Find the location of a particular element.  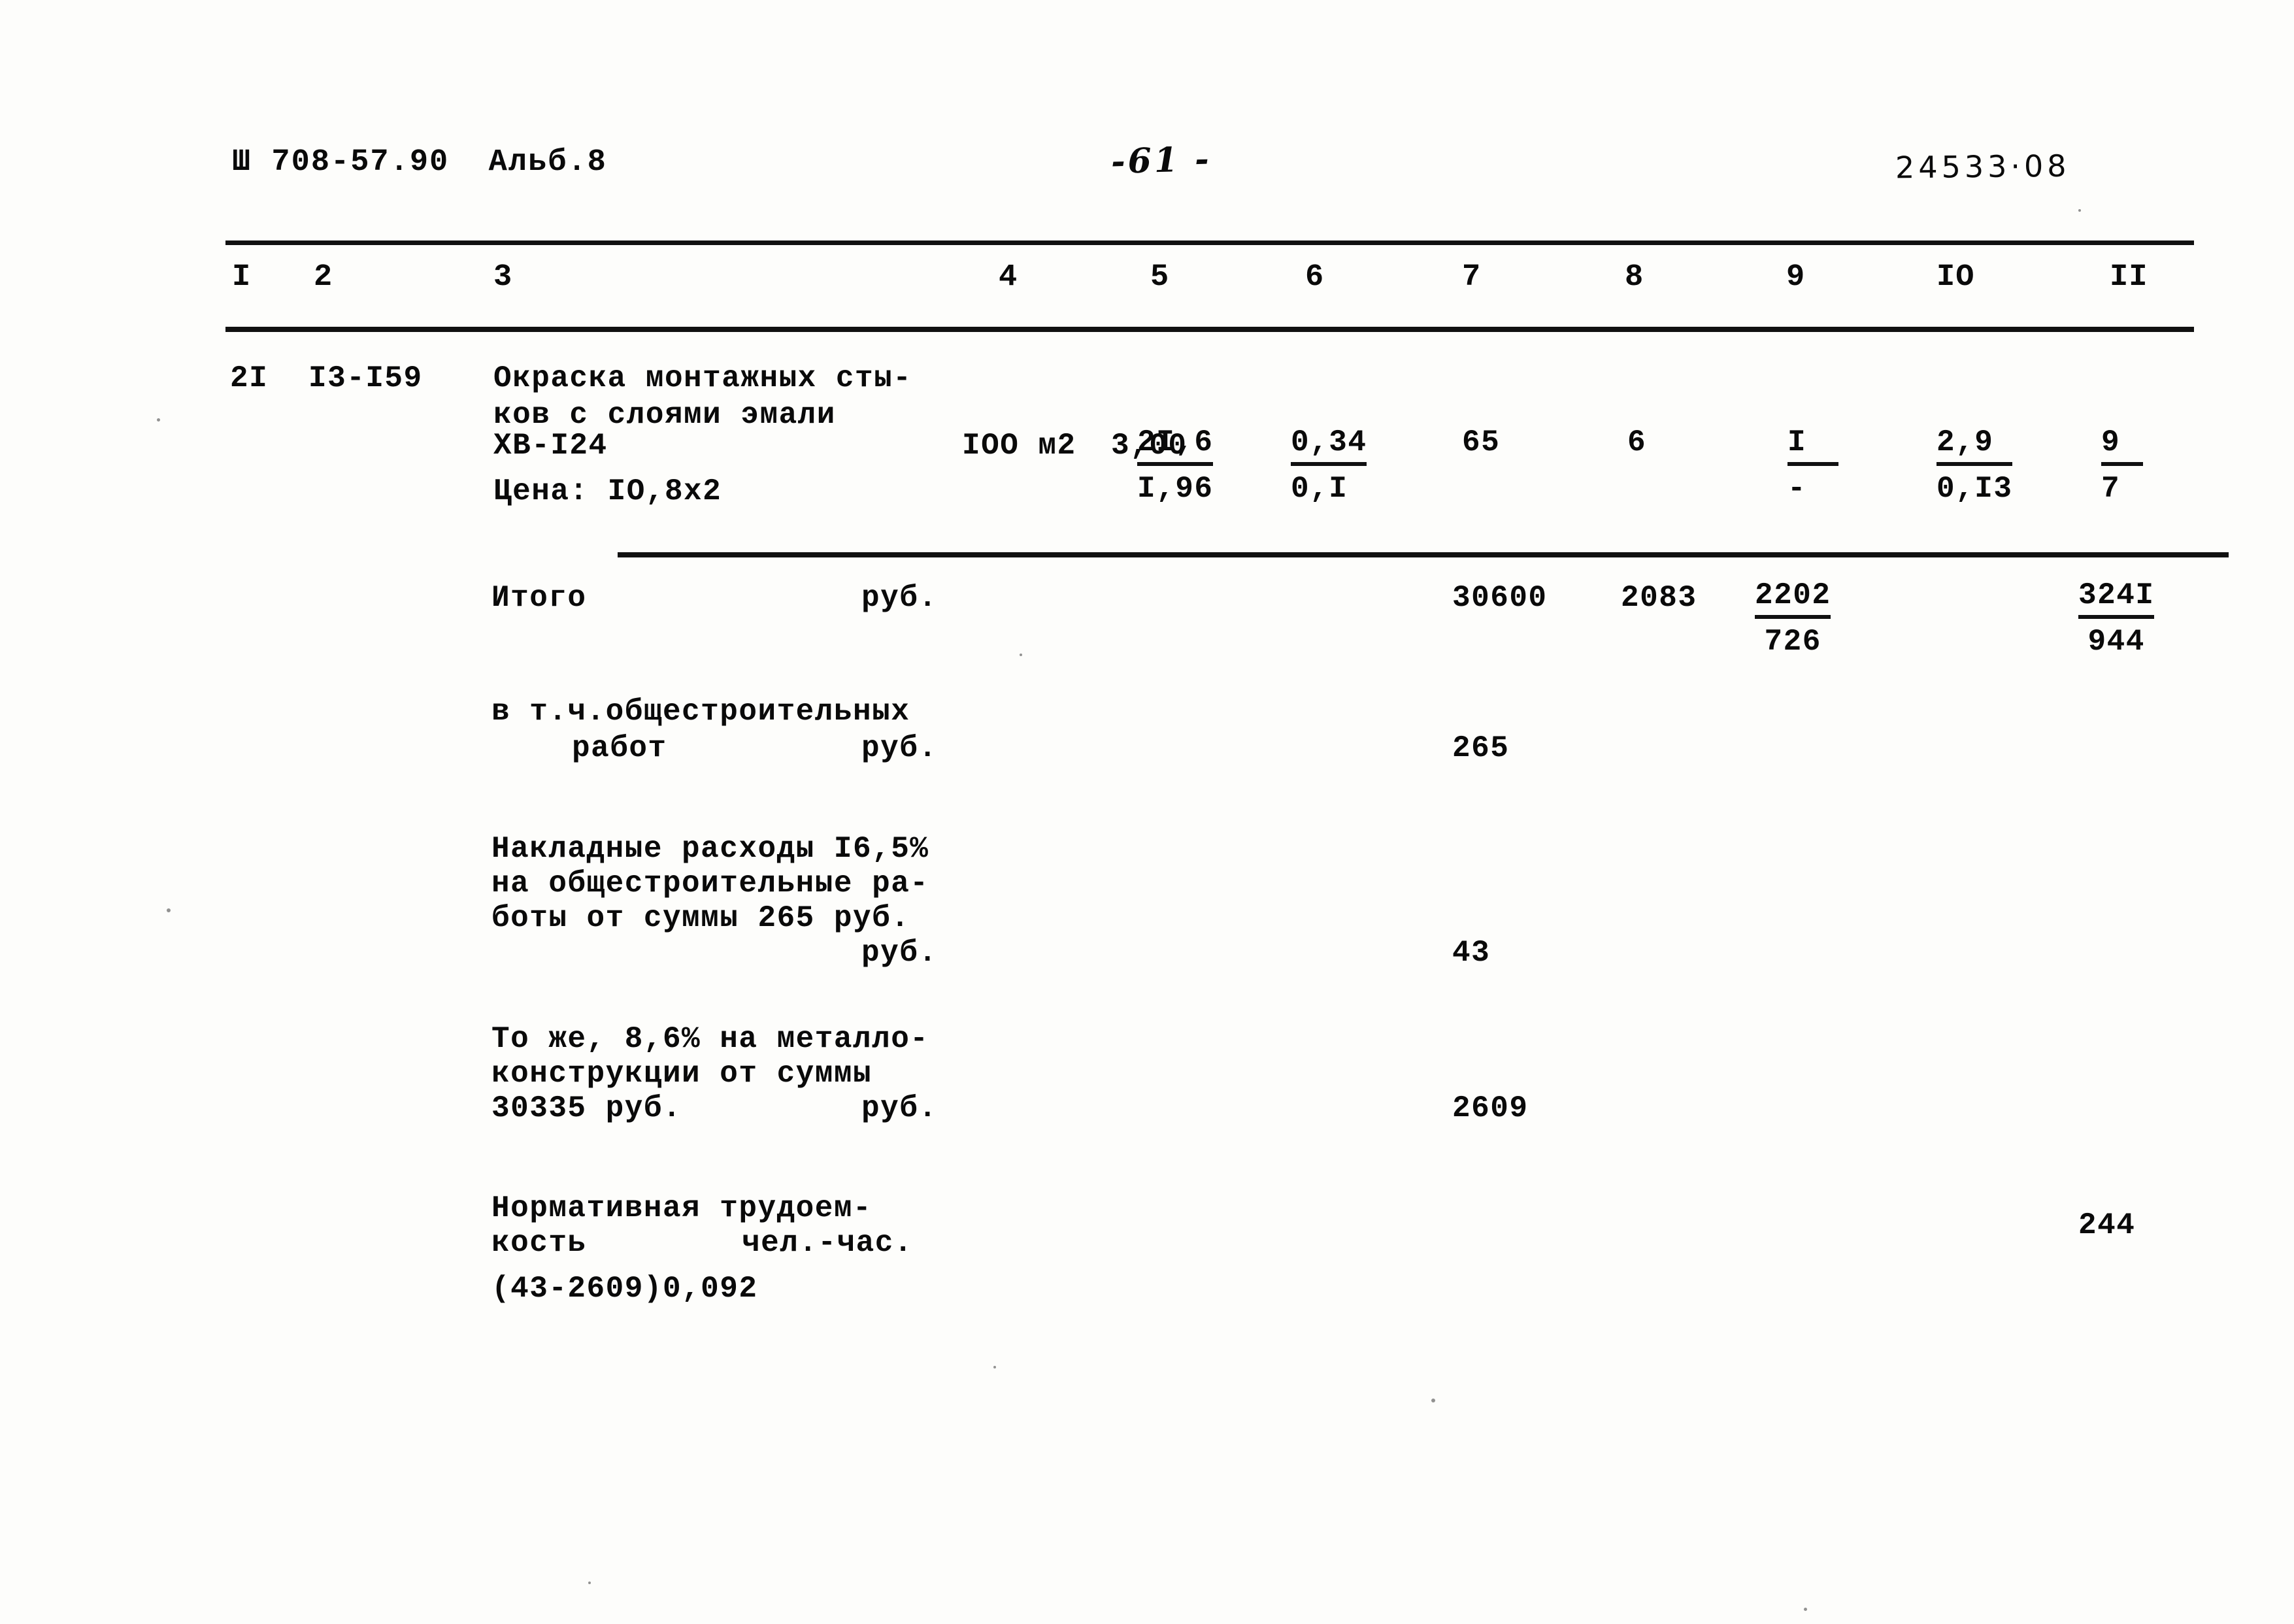

total-col9-numerator: 2202 is located at coordinates (1793, 598).